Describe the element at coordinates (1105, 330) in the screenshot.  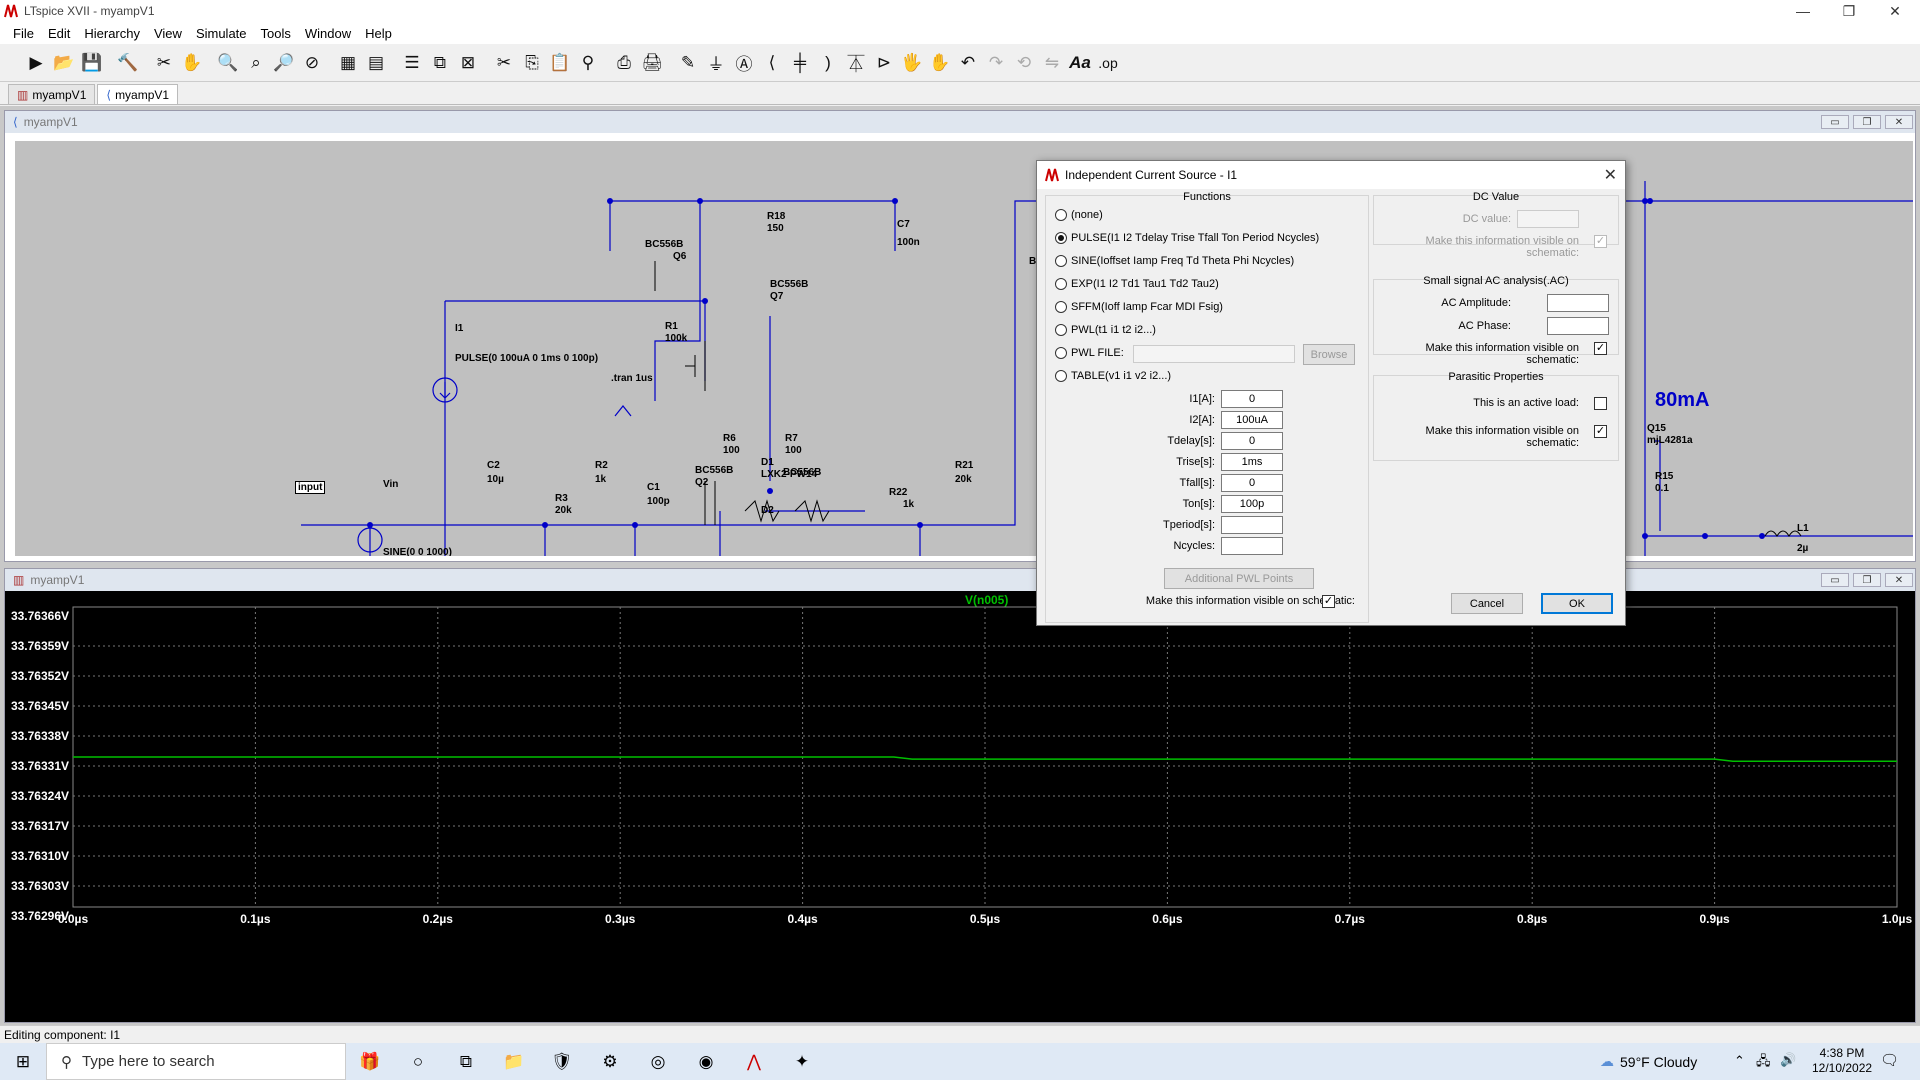
I see `function-pwl: PWL(t1 i1 t2 i2...)` at that location.